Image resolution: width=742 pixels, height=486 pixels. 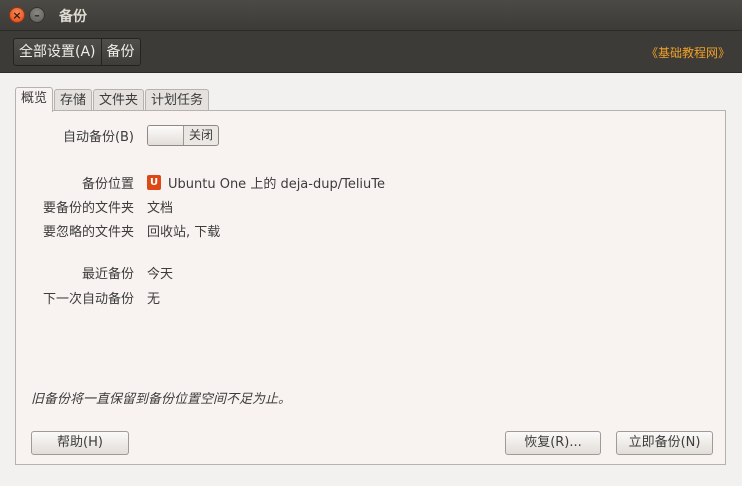 I want to click on tab-overview: 概览, so click(x=34, y=99).